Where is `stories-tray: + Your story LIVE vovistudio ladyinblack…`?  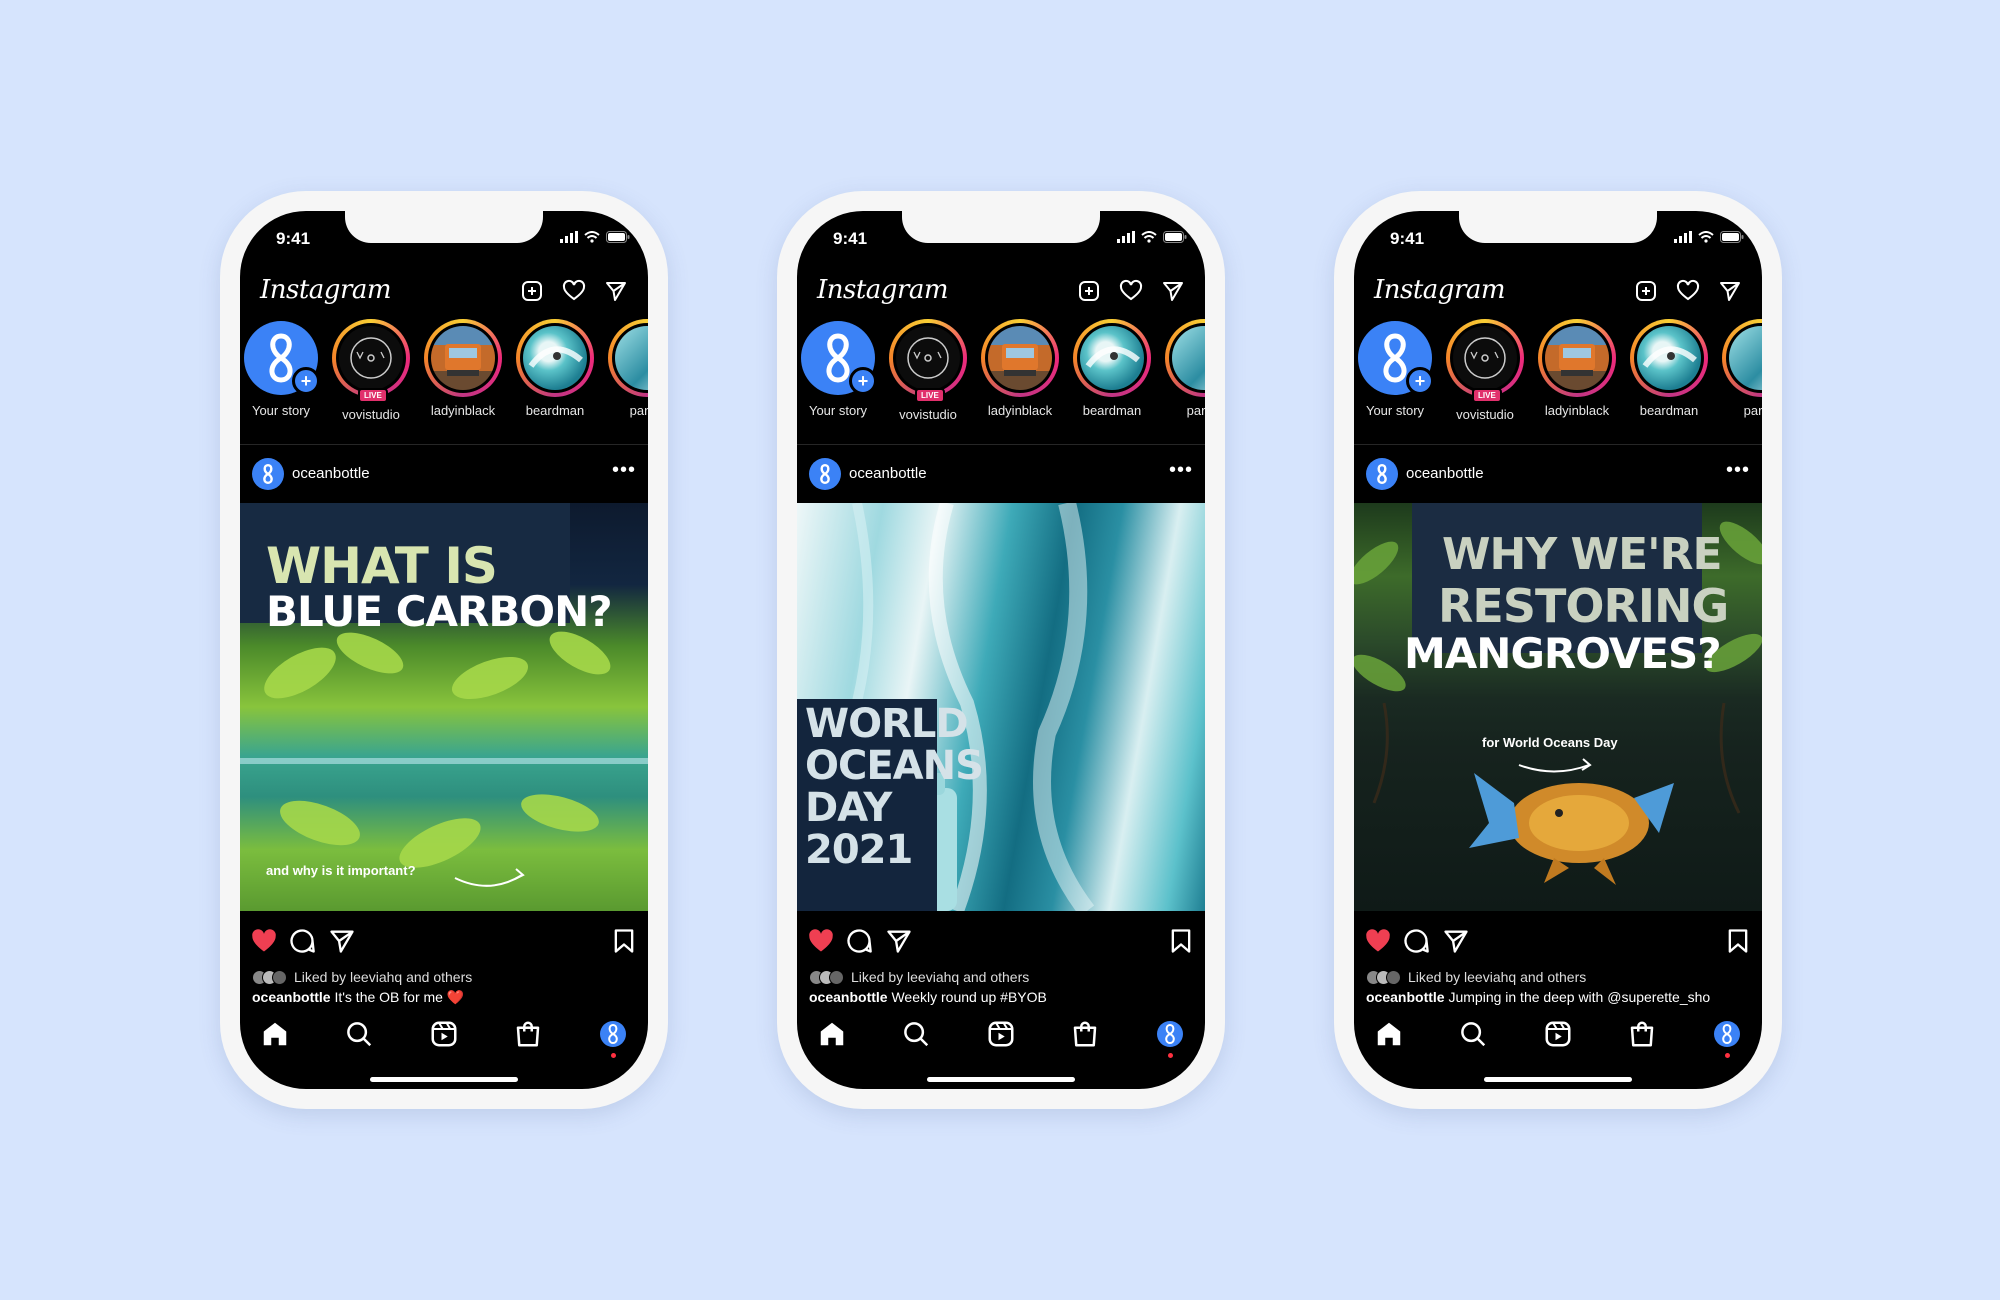
stories-tray: + Your story LIVE vovistudio ladyinblack… is located at coordinates (1558, 380).